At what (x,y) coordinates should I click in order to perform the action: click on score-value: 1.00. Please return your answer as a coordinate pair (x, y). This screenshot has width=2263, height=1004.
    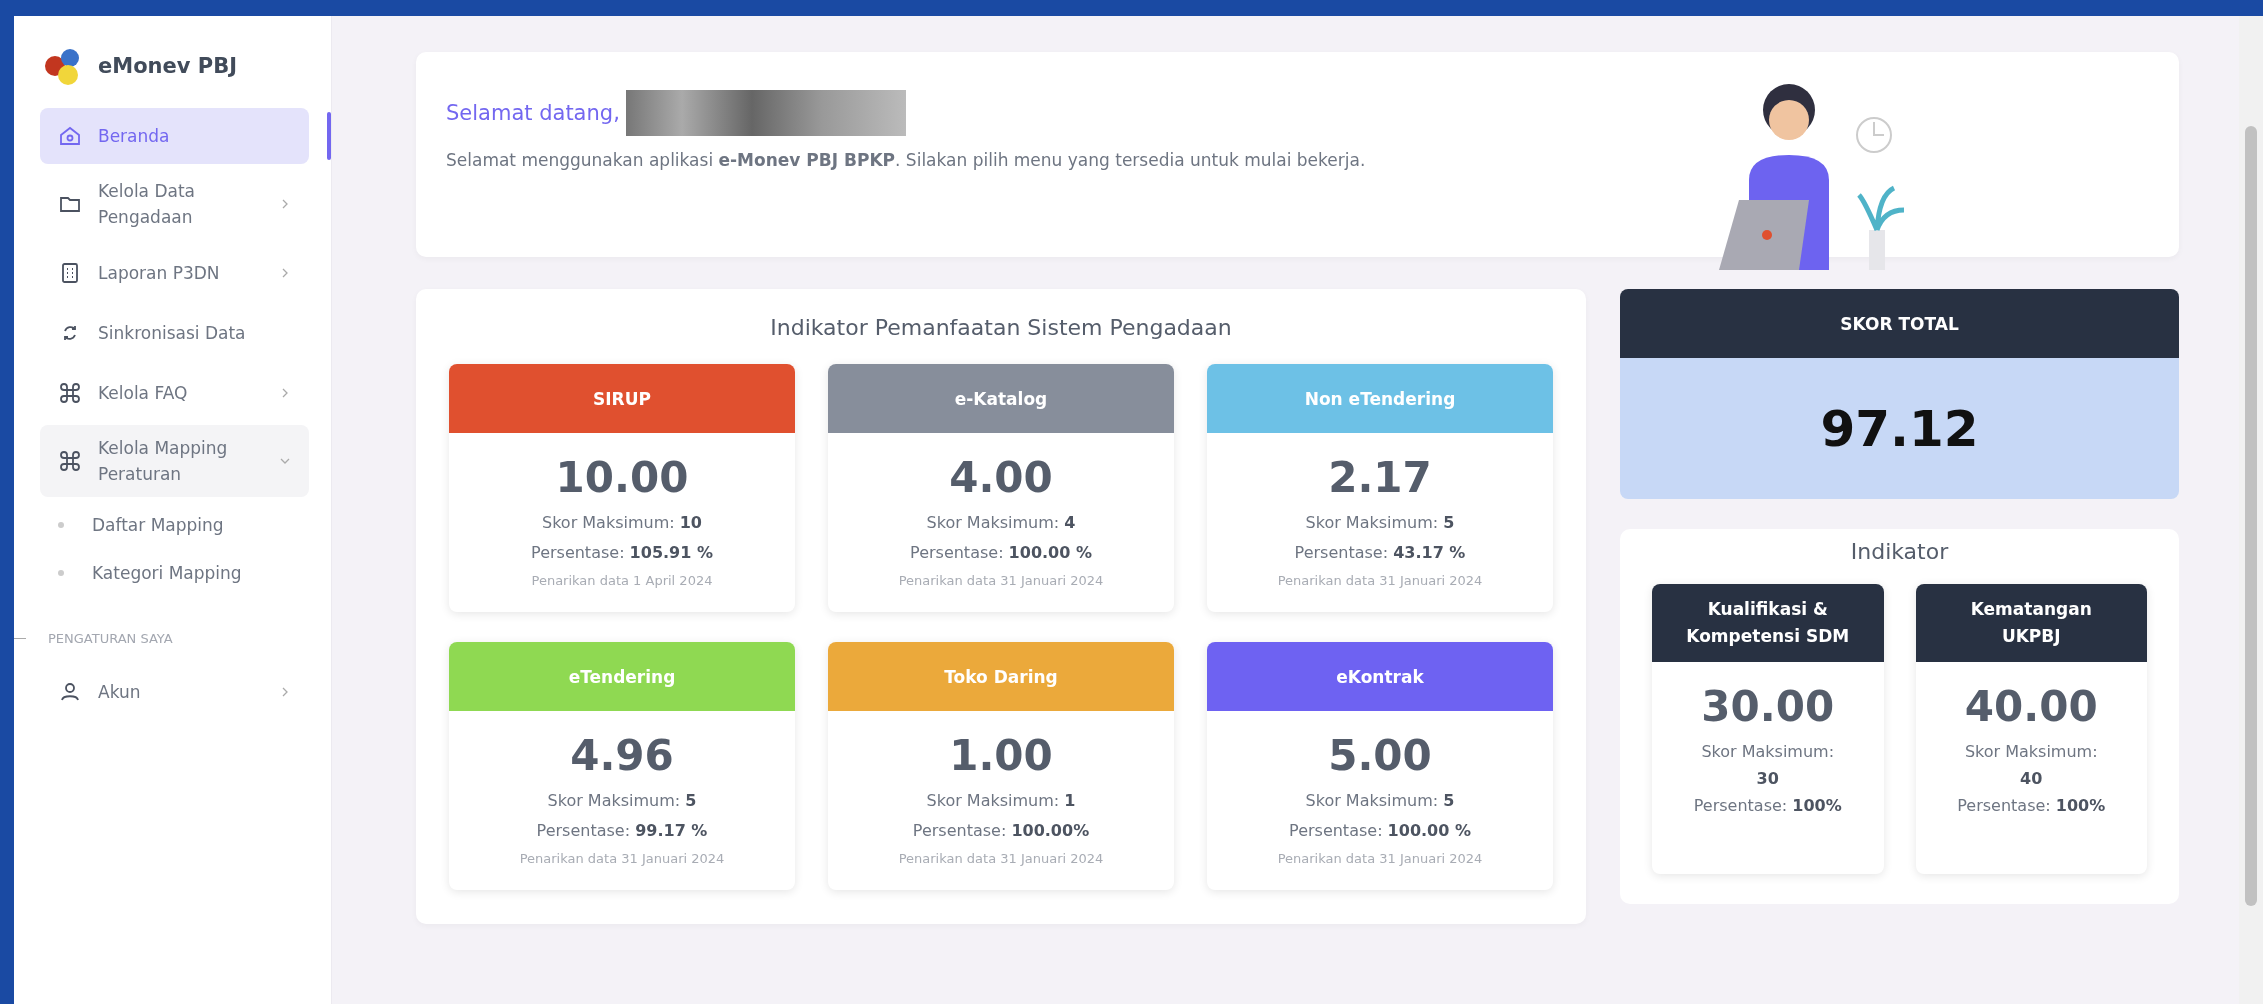
    Looking at the image, I should click on (1001, 756).